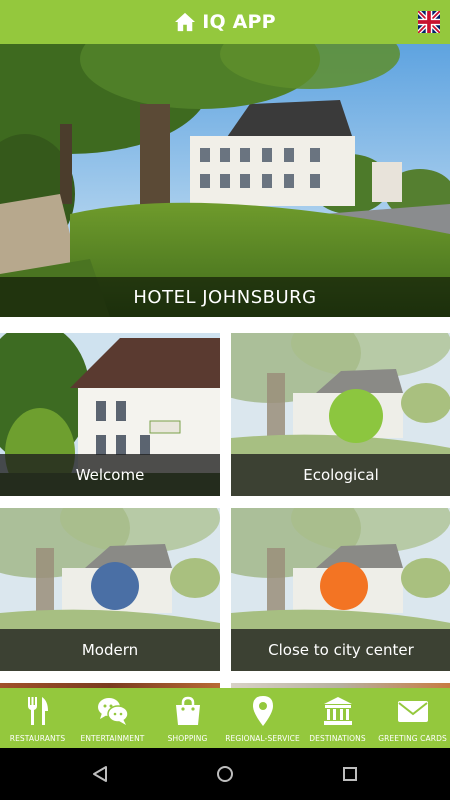  I want to click on tile-label: Close to city center, so click(340, 650).